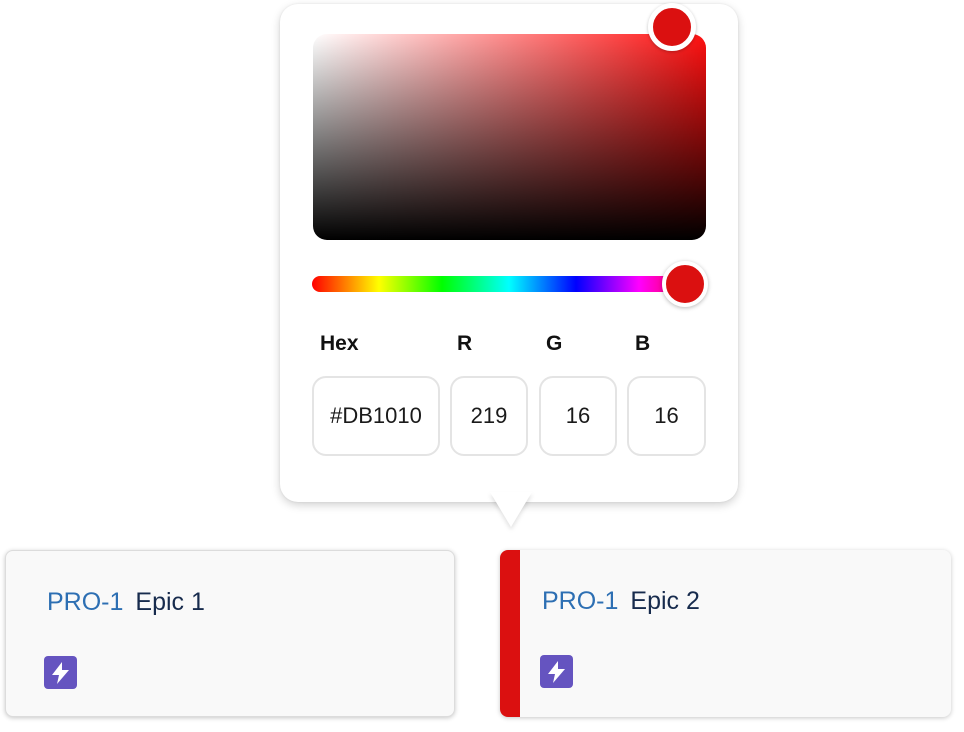 The image size is (964, 732). I want to click on hex-label: Hex, so click(339, 343).